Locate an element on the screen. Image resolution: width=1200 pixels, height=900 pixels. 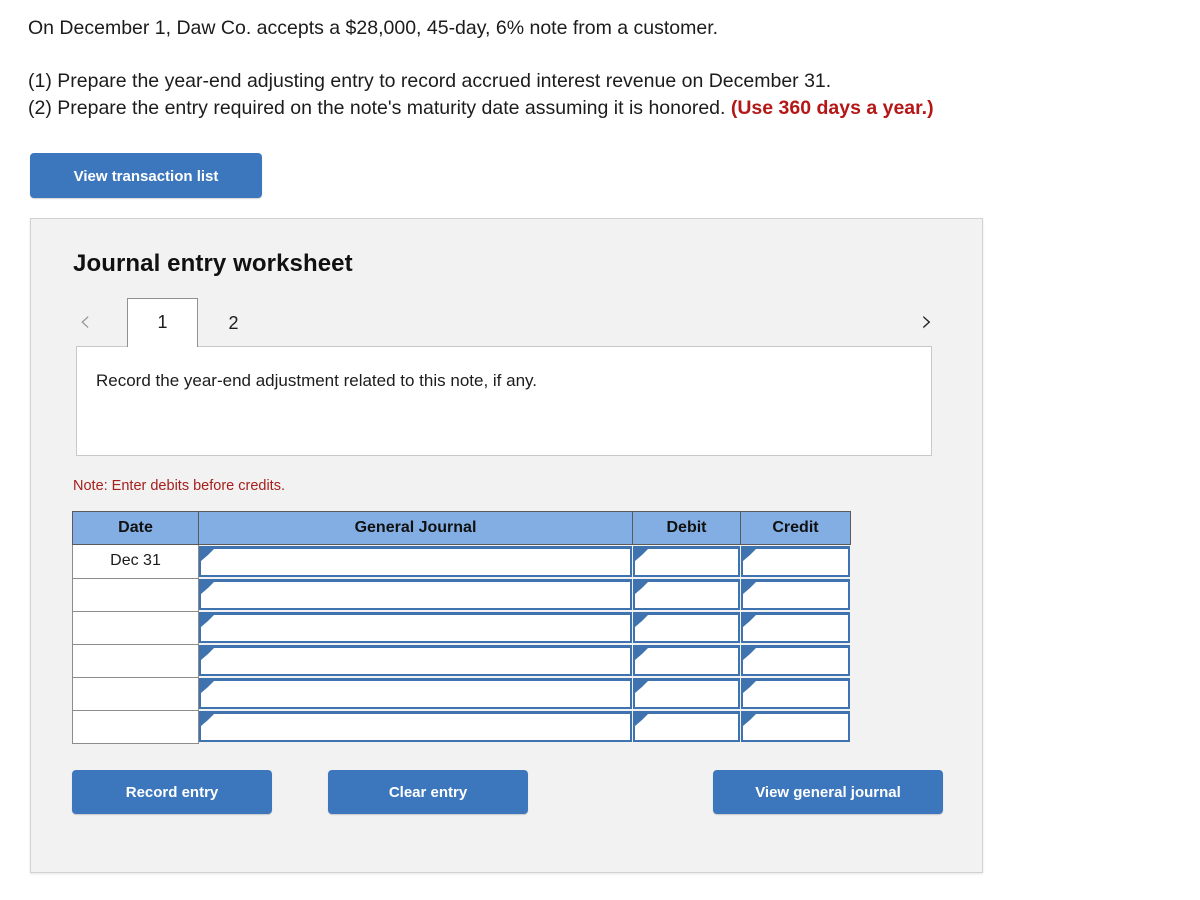
column-header-debit: Debit is located at coordinates (686, 528).